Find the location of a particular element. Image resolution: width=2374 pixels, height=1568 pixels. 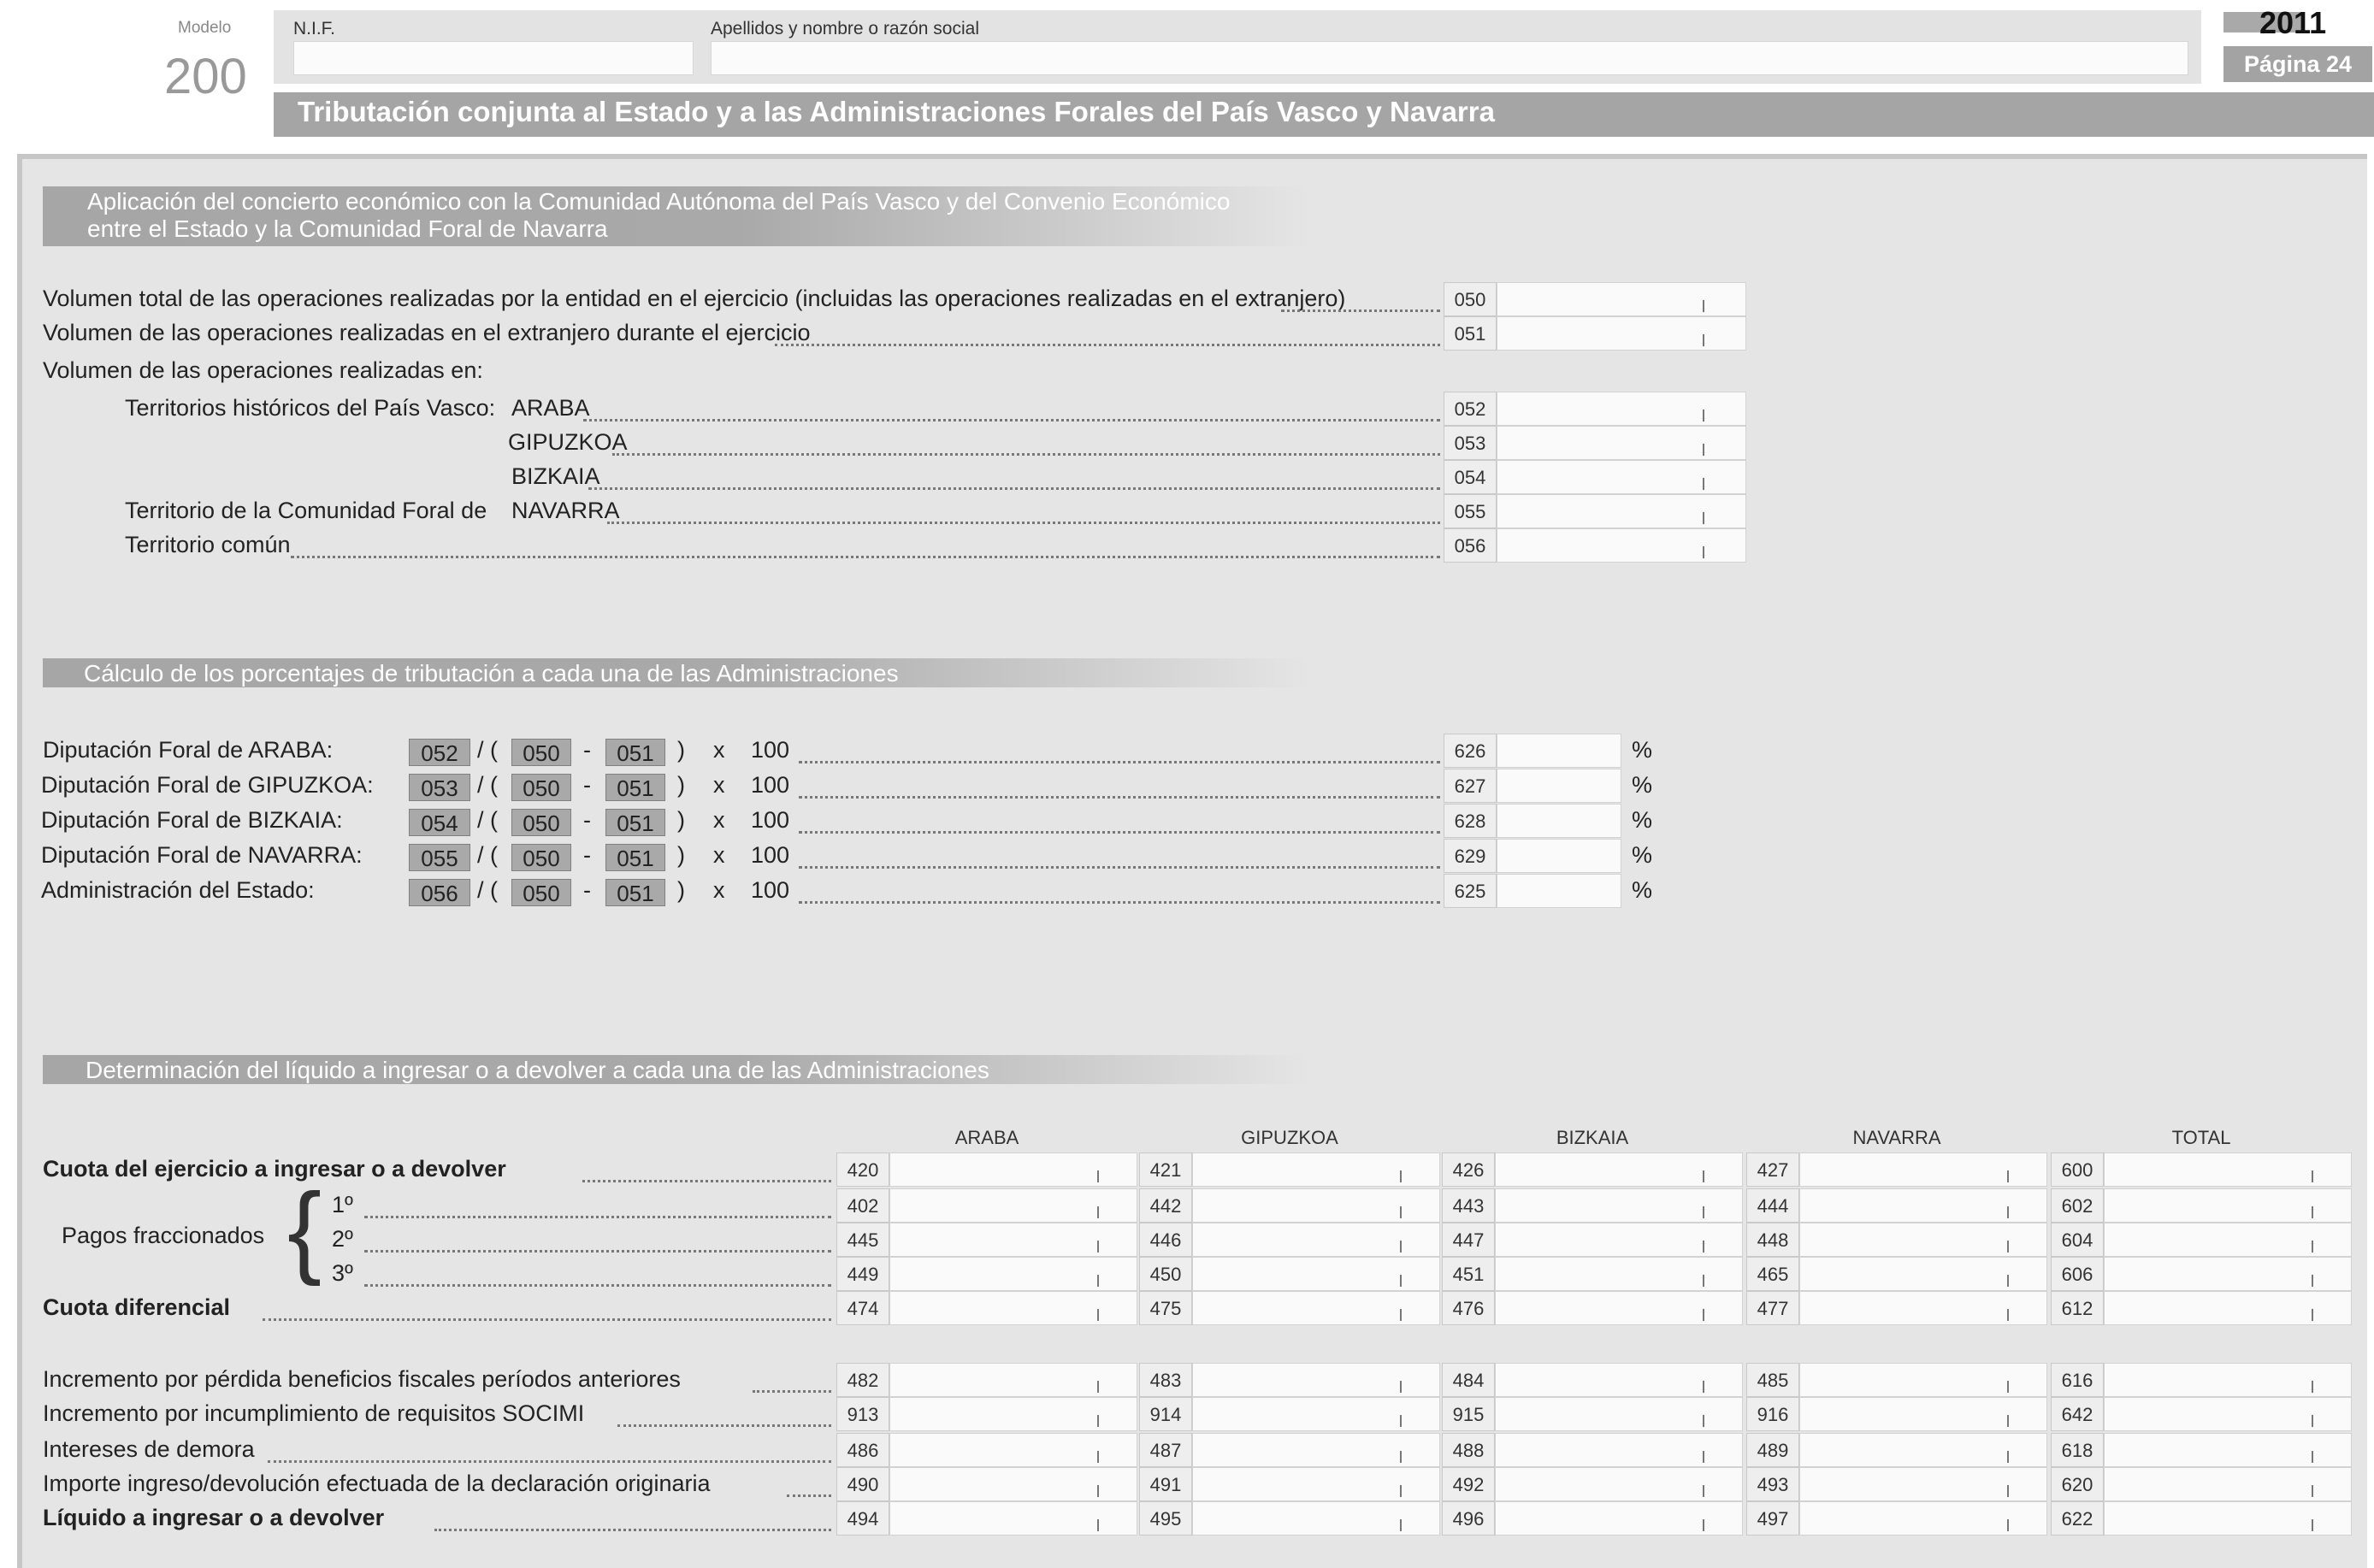

liq-row-0-araba-field is located at coordinates (1013, 1169).